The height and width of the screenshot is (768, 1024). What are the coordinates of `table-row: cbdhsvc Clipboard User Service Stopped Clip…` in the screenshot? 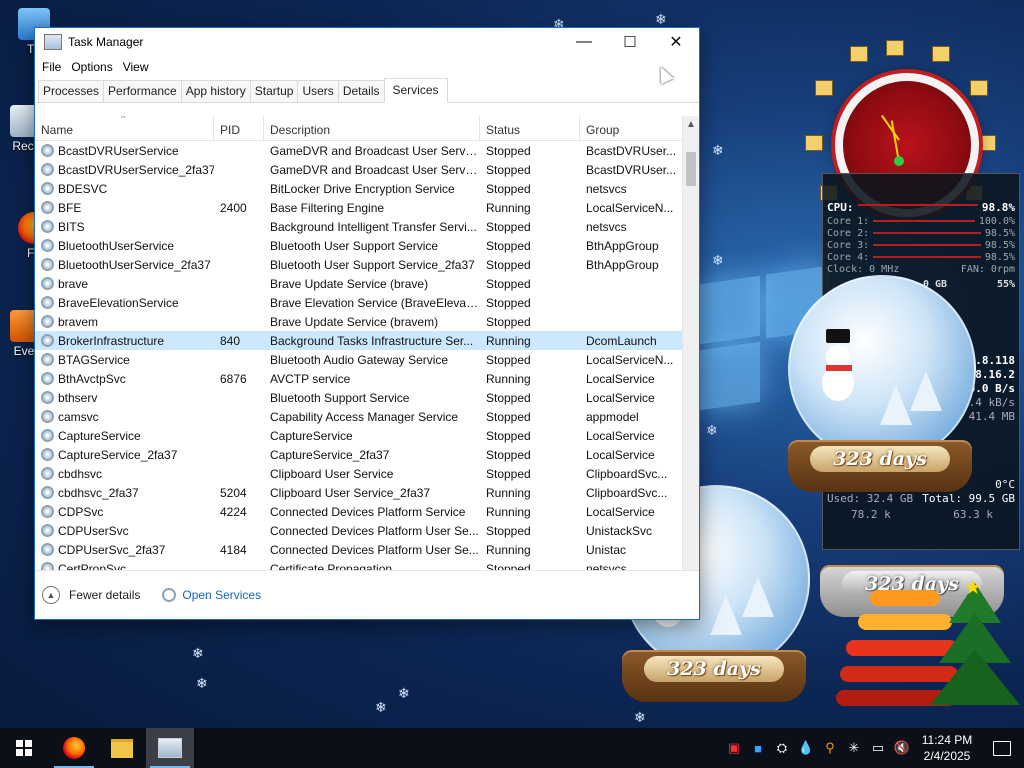 It's located at (359, 473).